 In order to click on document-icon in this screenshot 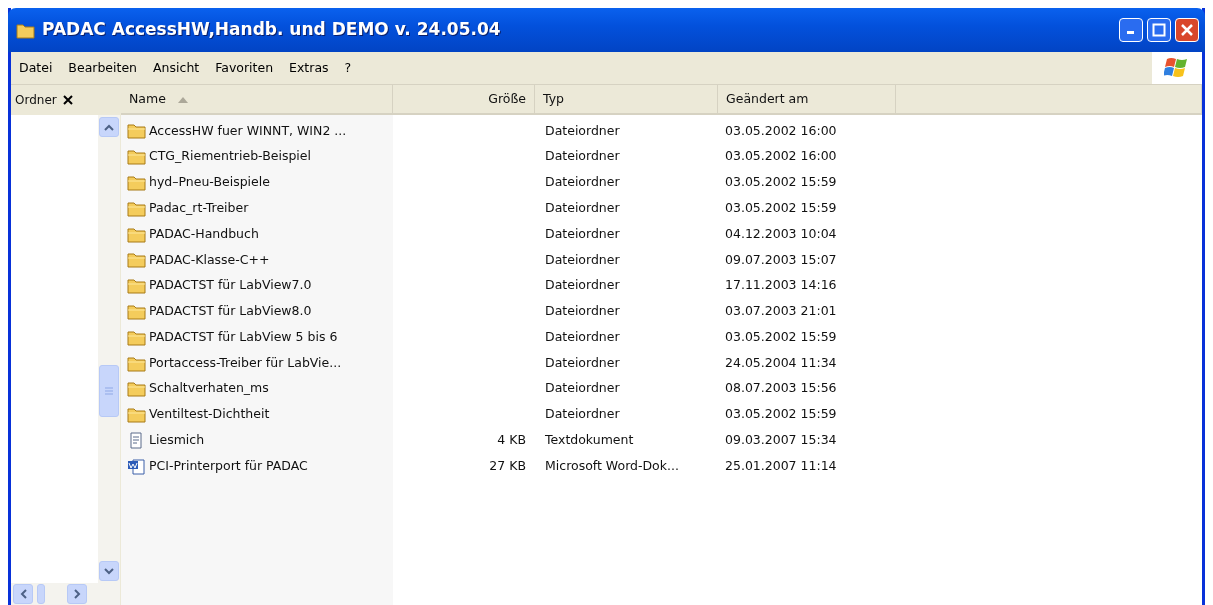, I will do `click(136, 466)`.